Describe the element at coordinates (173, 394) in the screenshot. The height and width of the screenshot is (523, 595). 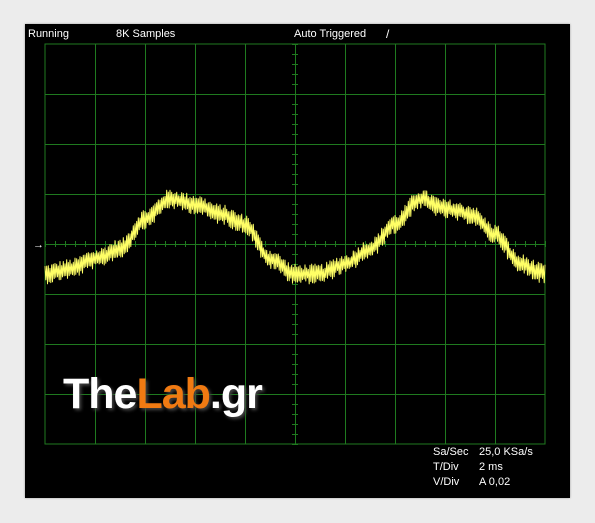
I see `watermark-text-accent: Lab` at that location.